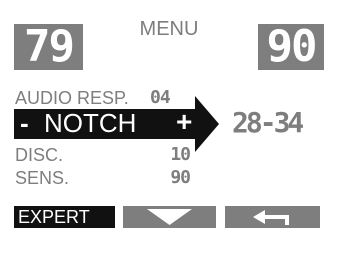 This screenshot has height=254, width=337. Describe the element at coordinates (160, 97) in the screenshot. I see `audio-resp-value: 04` at that location.